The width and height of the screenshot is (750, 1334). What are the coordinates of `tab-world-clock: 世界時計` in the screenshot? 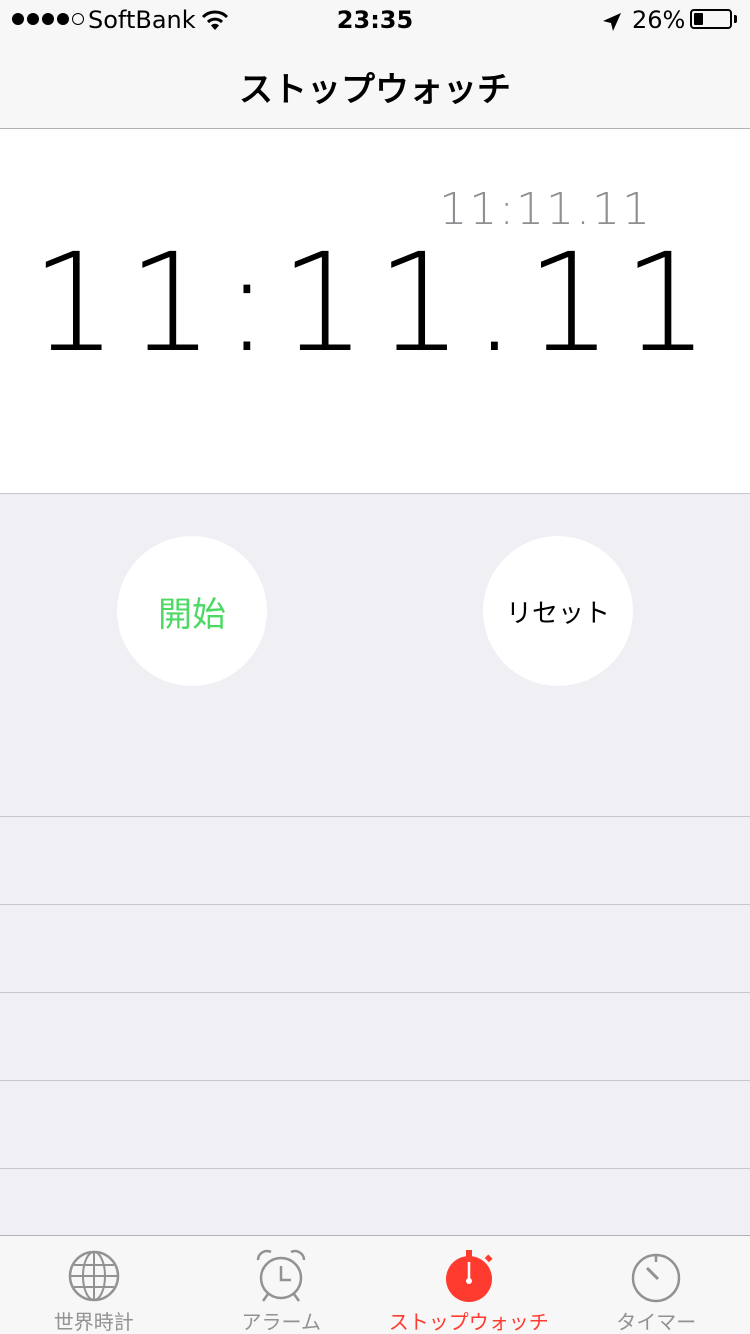 It's located at (94, 1285).